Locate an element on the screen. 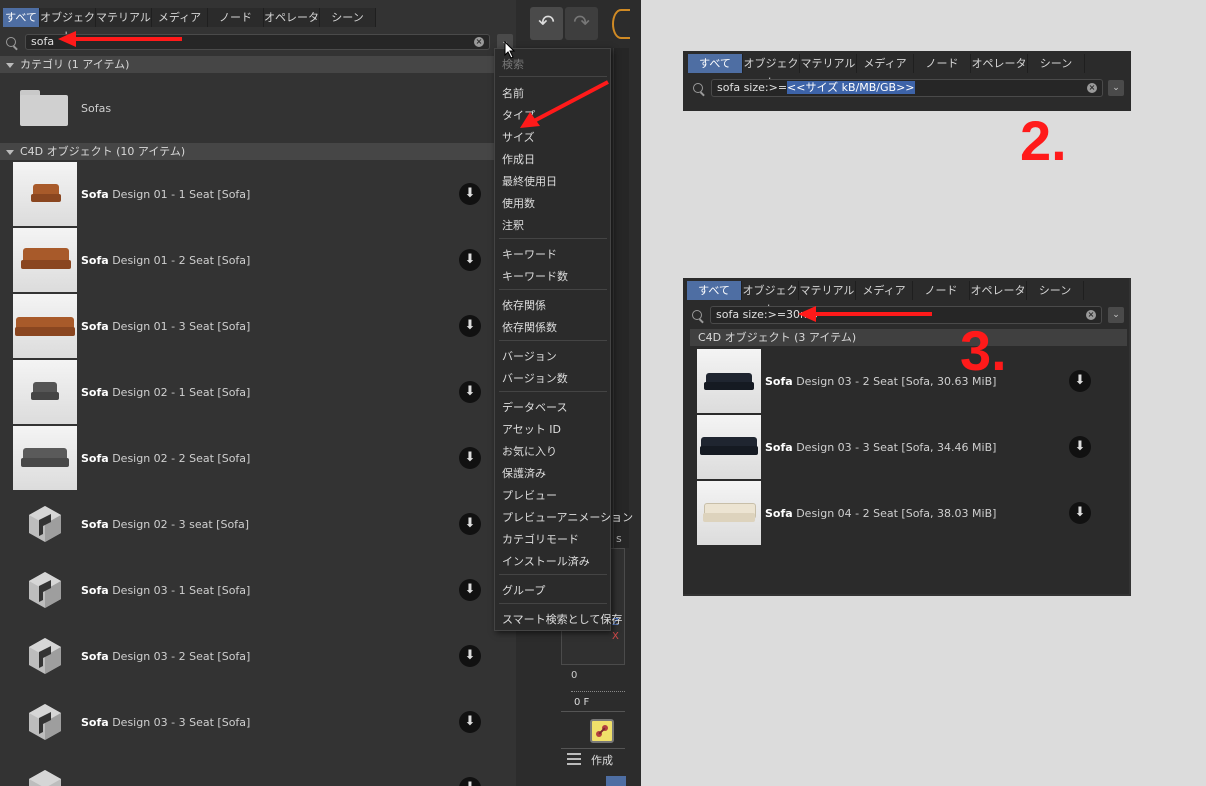  create-menu-label: 作成 is located at coordinates (602, 760).